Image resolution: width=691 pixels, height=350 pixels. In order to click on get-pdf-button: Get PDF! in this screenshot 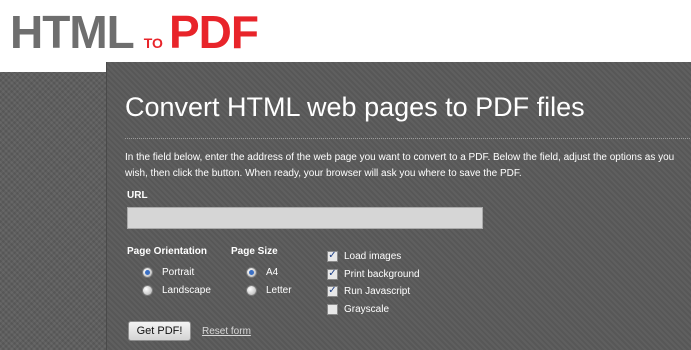, I will do `click(159, 331)`.